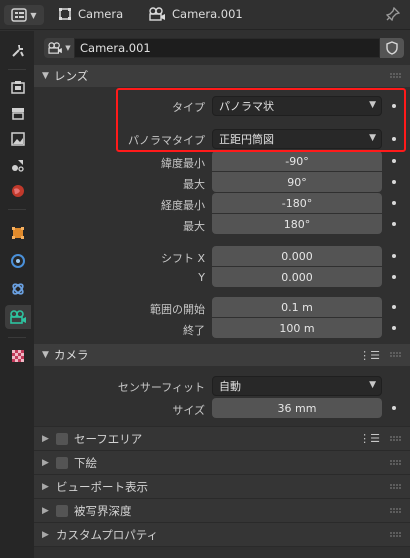 The width and height of the screenshot is (410, 558). I want to click on background-images-checkbox, so click(62, 462).